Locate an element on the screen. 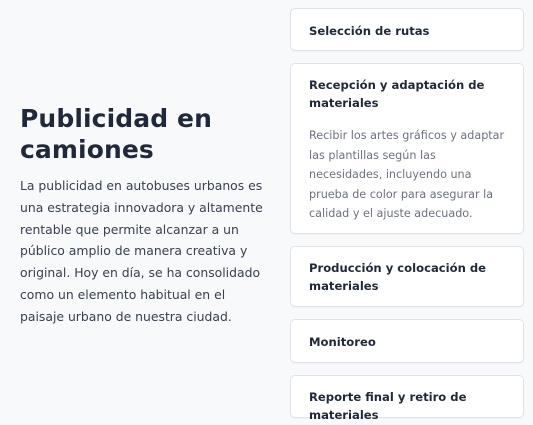 This screenshot has width=533, height=425. accordion-item-title: Selección de rutas is located at coordinates (369, 31).